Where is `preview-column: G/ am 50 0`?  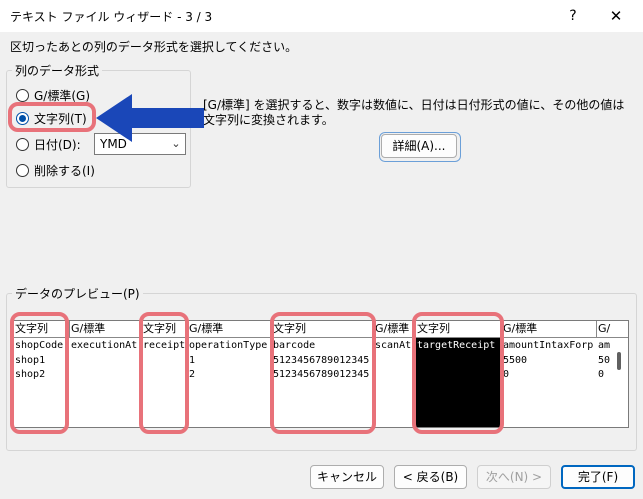 preview-column: G/ am 50 0 is located at coordinates (612, 374).